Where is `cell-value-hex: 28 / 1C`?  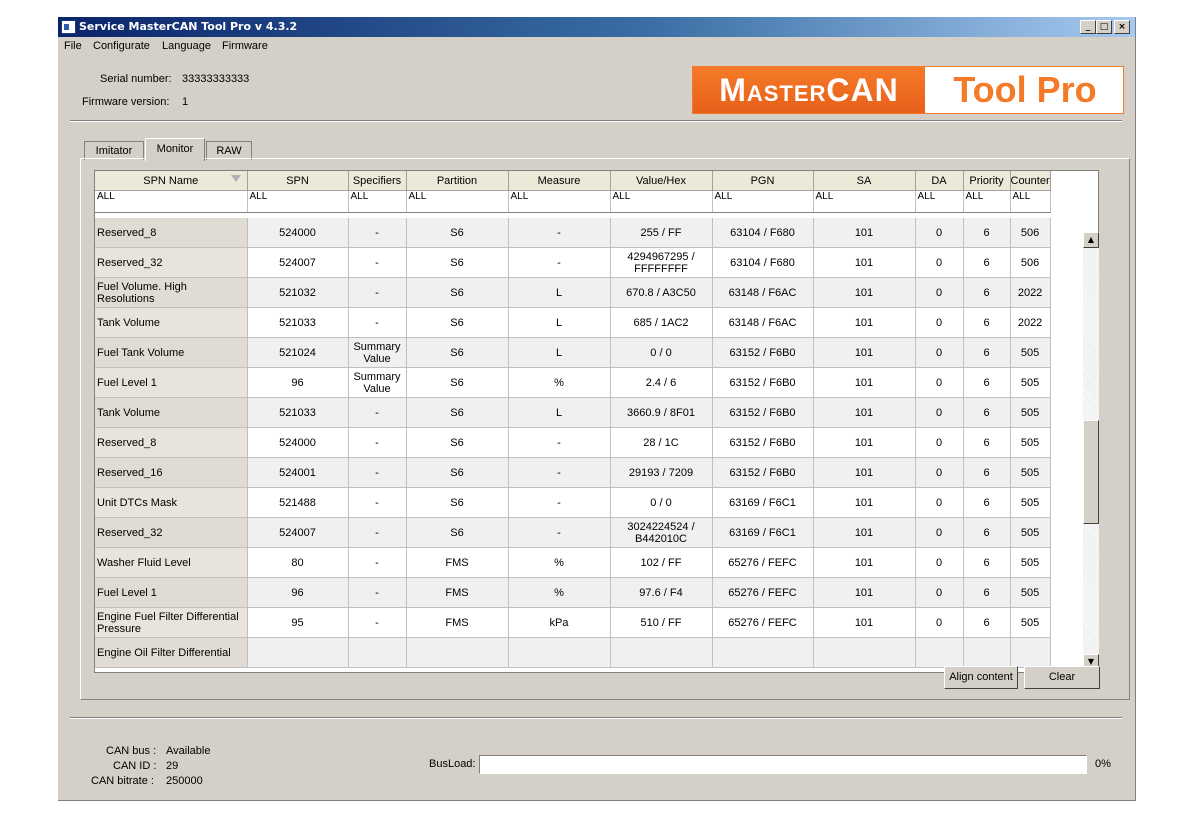
cell-value-hex: 28 / 1C is located at coordinates (661, 442).